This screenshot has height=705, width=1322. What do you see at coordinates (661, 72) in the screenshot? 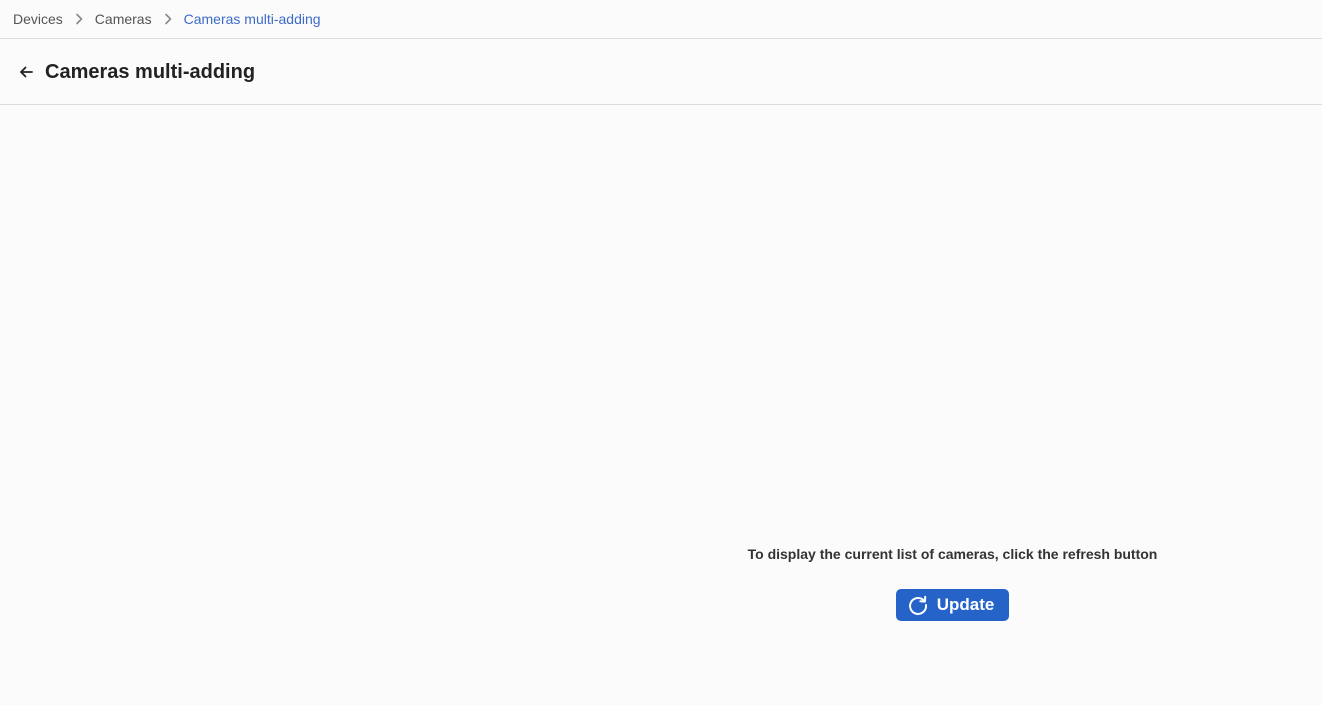
I see `page-header: Cameras multi-adding` at bounding box center [661, 72].